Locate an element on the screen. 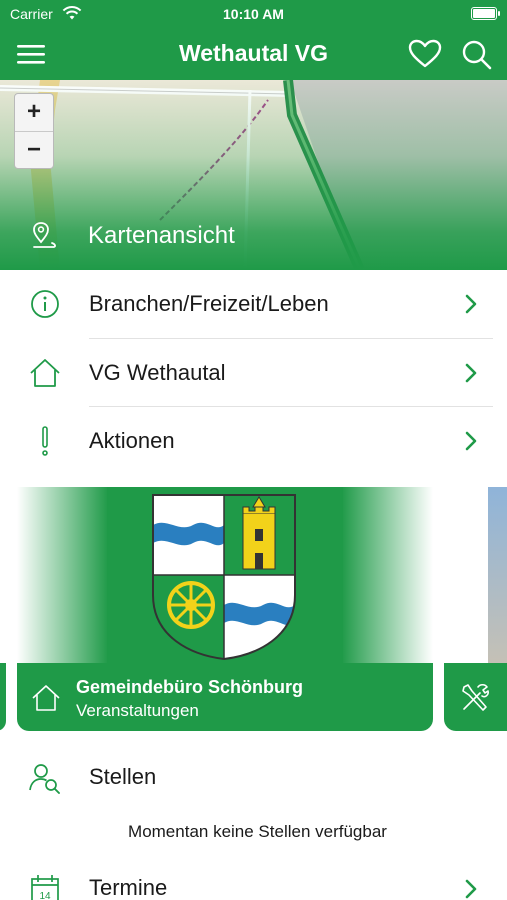 The width and height of the screenshot is (507, 900). svg-text: 14 is located at coordinates (45, 895).